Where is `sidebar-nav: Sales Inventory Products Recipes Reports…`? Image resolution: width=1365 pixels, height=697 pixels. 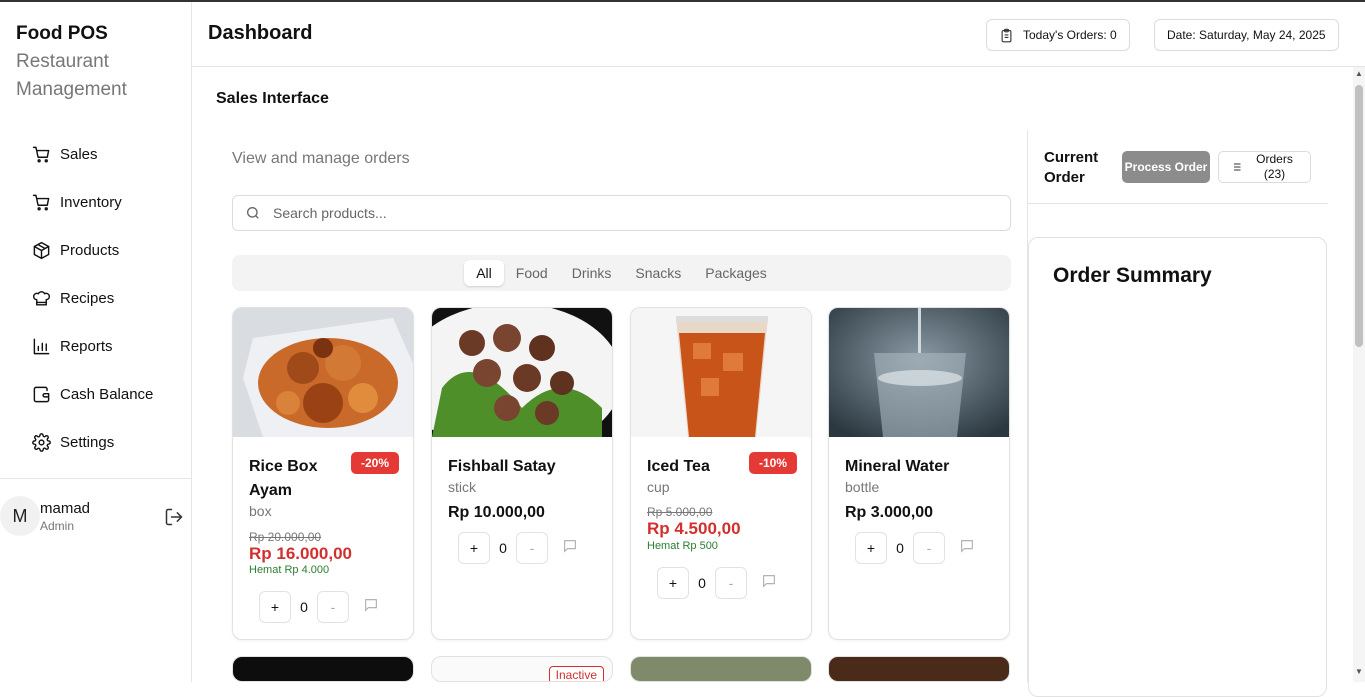
sidebar-nav: Sales Inventory Products Recipes Reports… is located at coordinates (95, 298).